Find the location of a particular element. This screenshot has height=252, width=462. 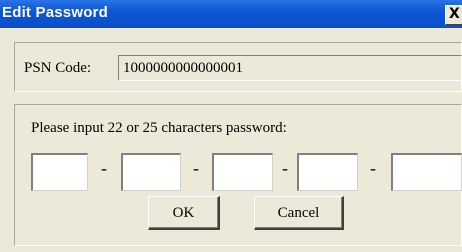

cancel-button-bevel is located at coordinates (298, 212).